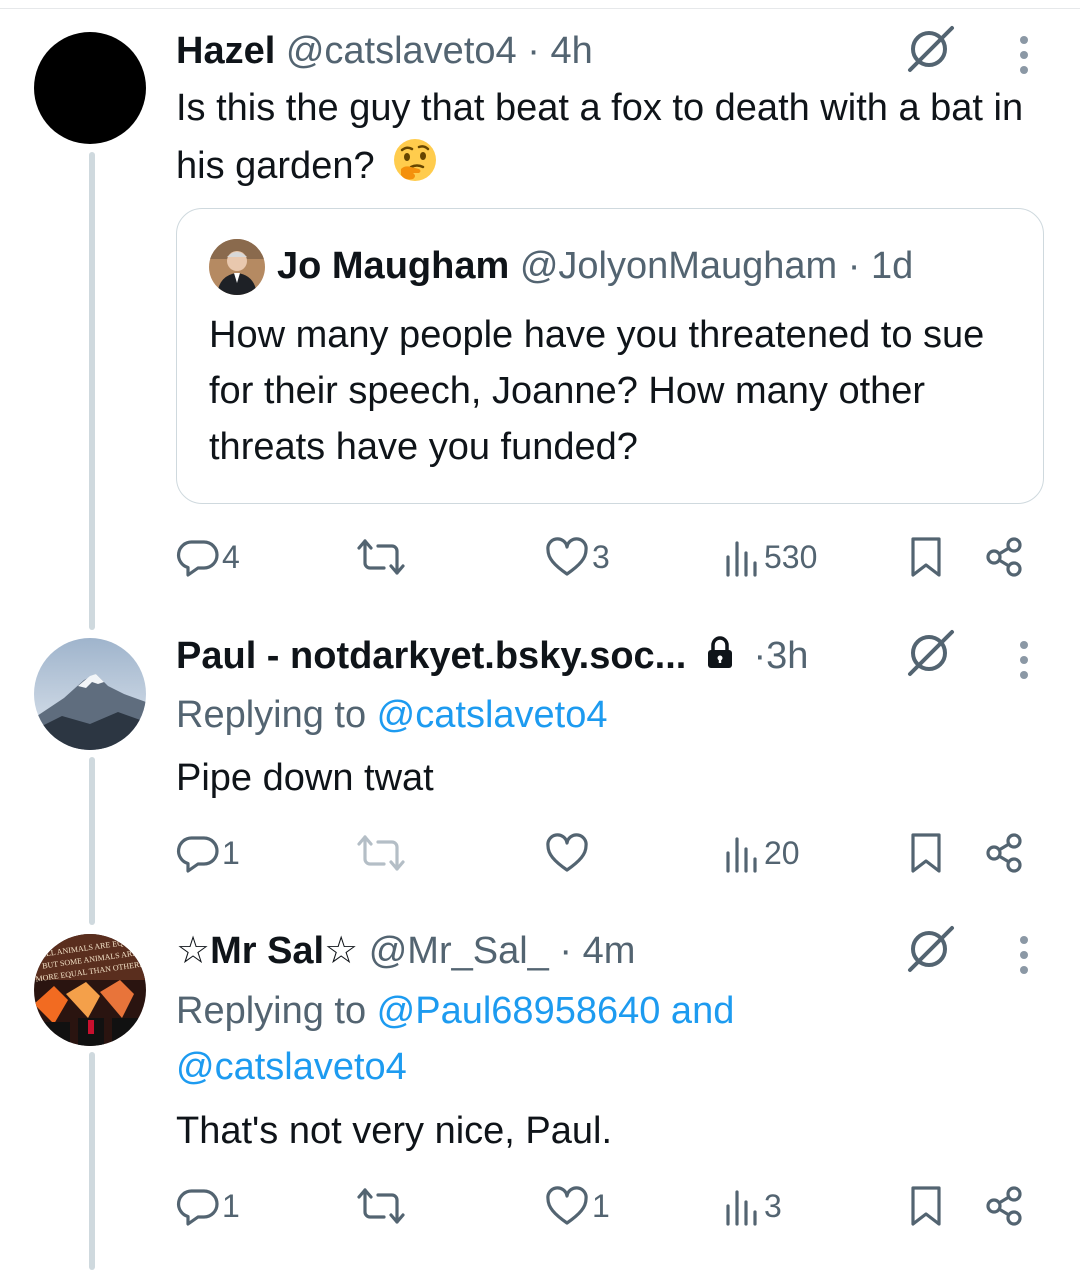  What do you see at coordinates (90, 88) in the screenshot?
I see `avatar-hazel` at bounding box center [90, 88].